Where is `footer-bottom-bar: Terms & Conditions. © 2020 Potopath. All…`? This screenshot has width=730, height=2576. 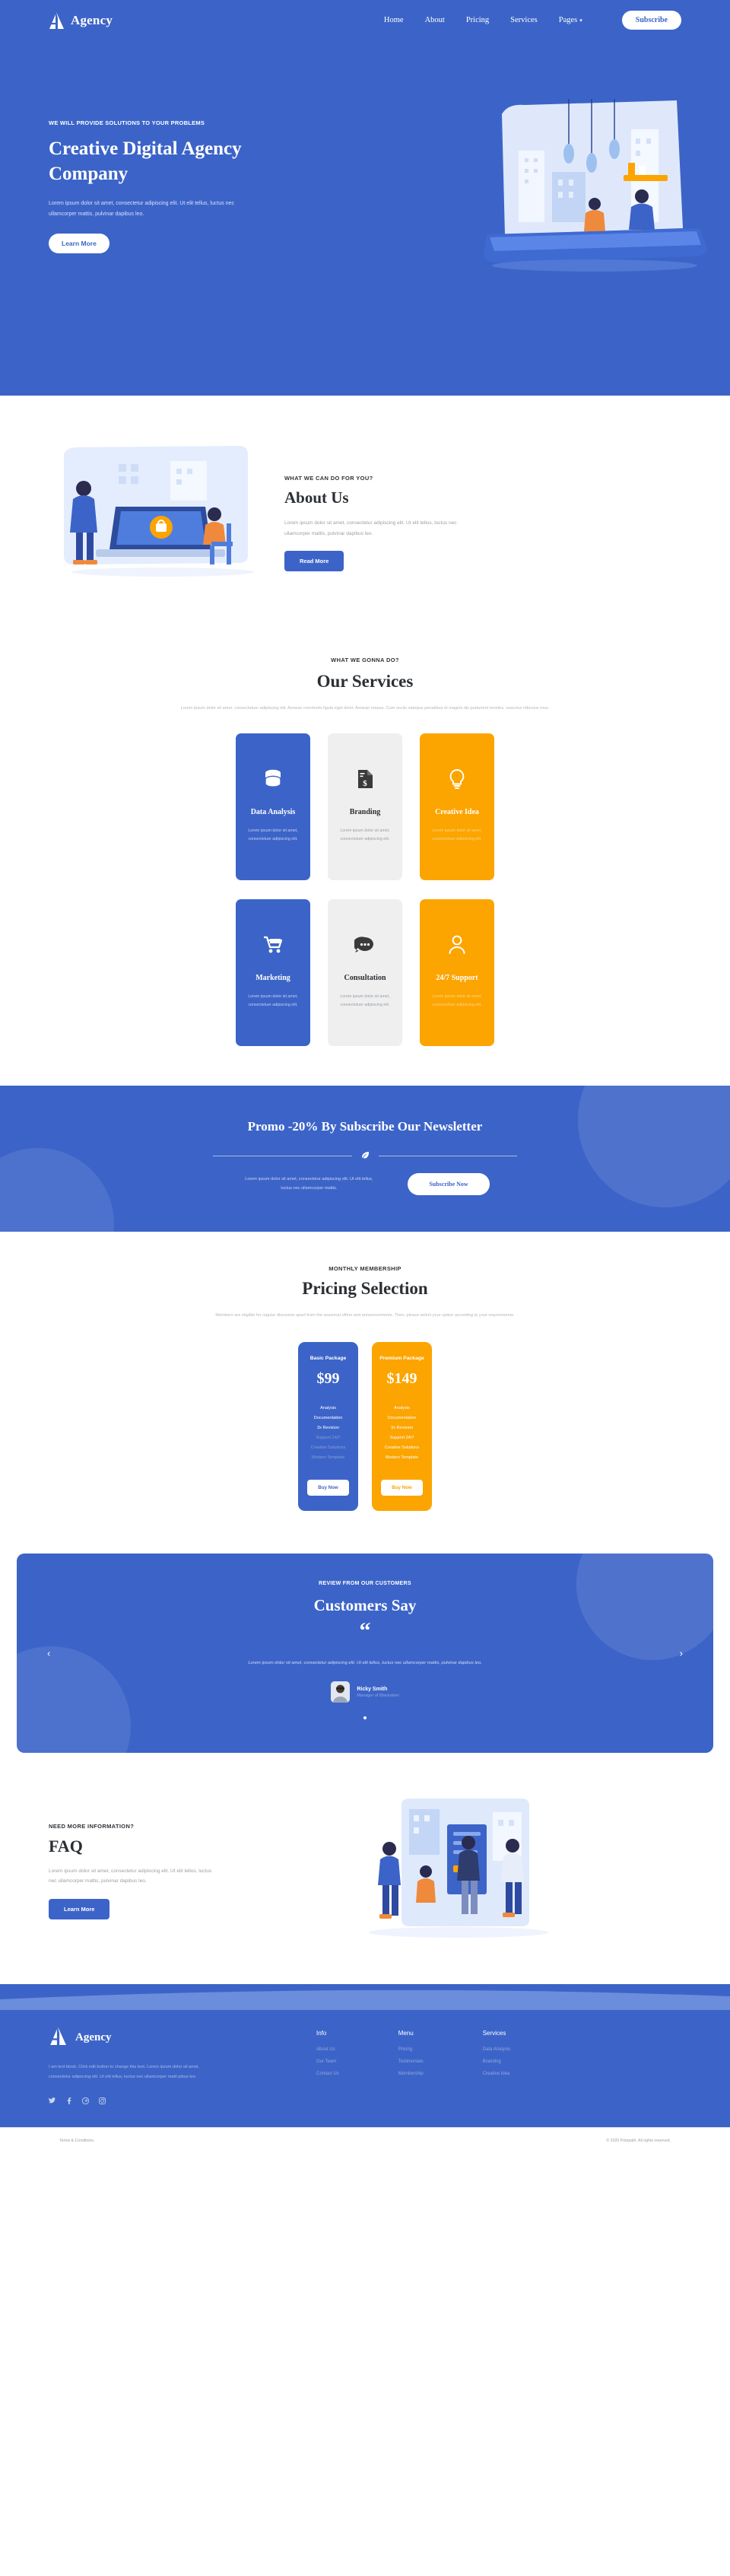 footer-bottom-bar: Terms & Conditions. © 2020 Potopath. All… is located at coordinates (365, 2140).